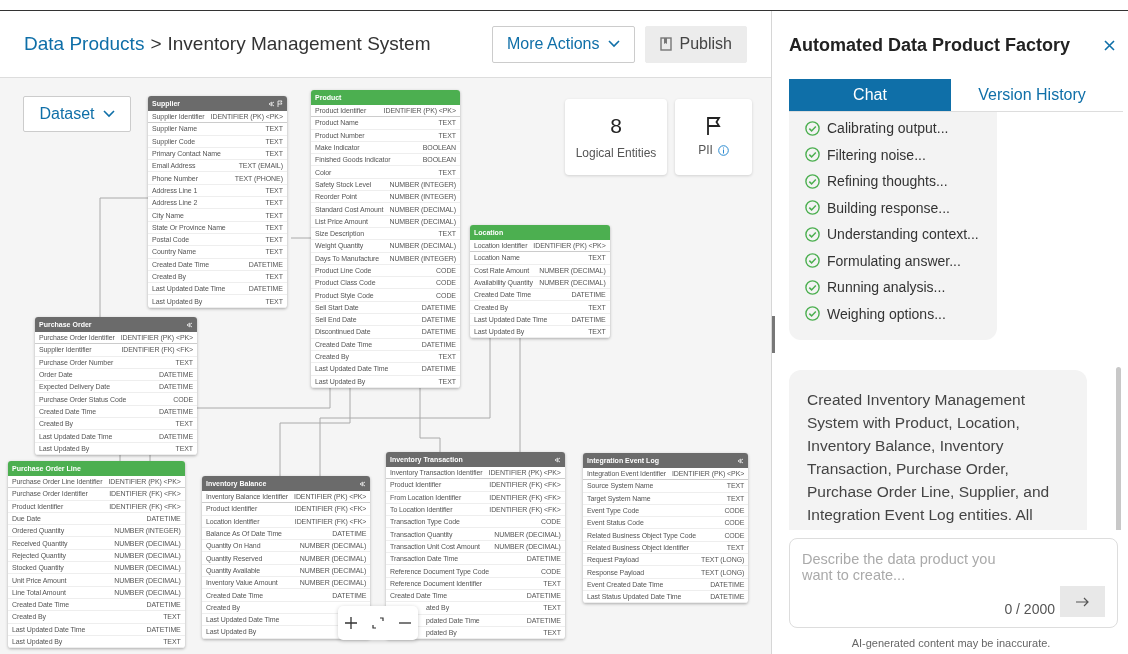  What do you see at coordinates (563, 44) in the screenshot?
I see `more-actions-button: More Actions` at bounding box center [563, 44].